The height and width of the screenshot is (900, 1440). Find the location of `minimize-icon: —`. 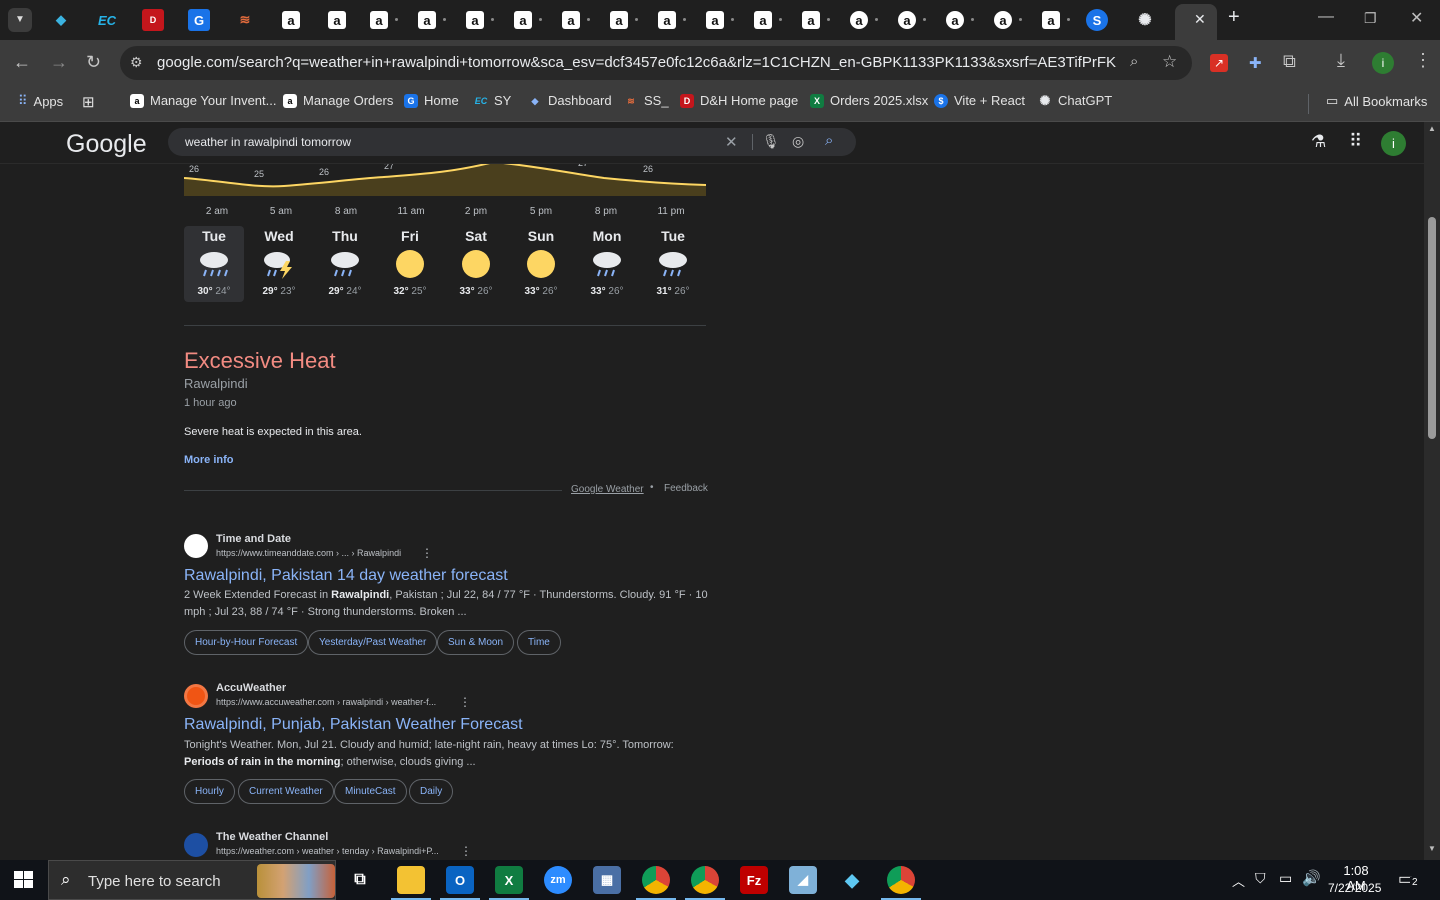

minimize-icon: — is located at coordinates (1326, 17).